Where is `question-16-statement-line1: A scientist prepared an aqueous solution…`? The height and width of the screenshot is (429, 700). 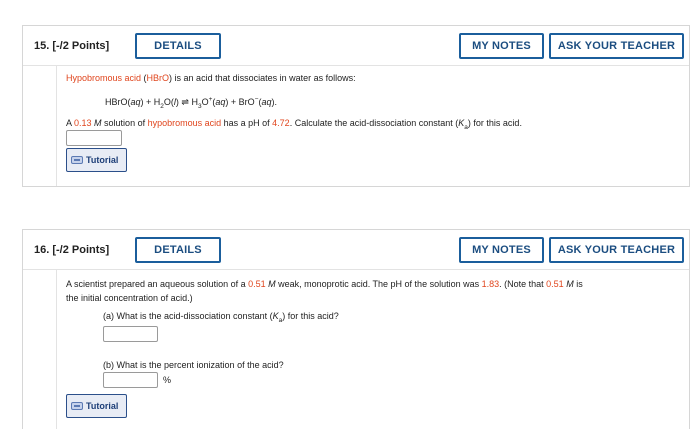 question-16-statement-line1: A scientist prepared an aqueous solution… is located at coordinates (324, 284).